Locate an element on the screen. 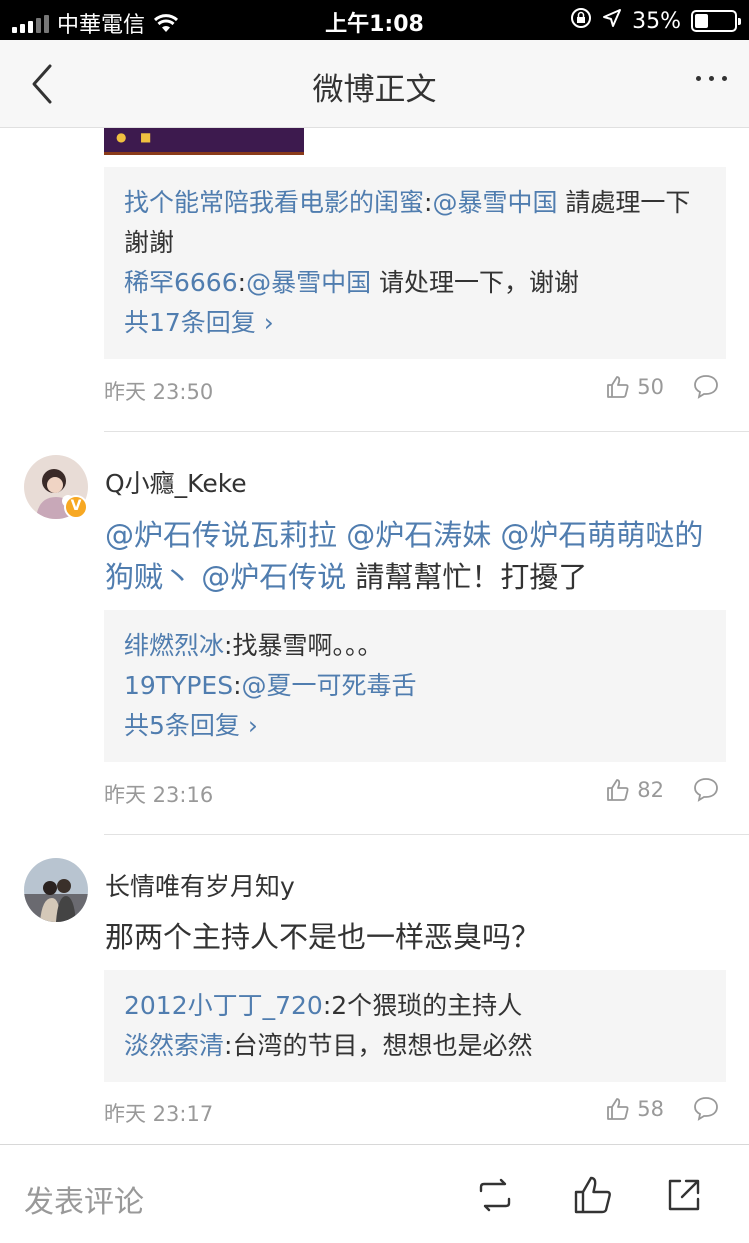 This screenshot has width=749, height=1243. more-options-button is located at coordinates (711, 78).